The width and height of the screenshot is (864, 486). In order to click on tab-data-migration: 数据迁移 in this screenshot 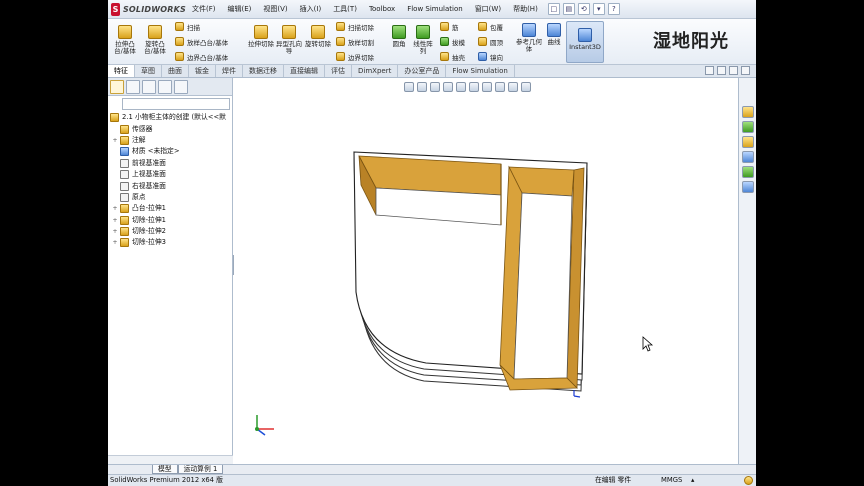, I will do `click(263, 71)`.